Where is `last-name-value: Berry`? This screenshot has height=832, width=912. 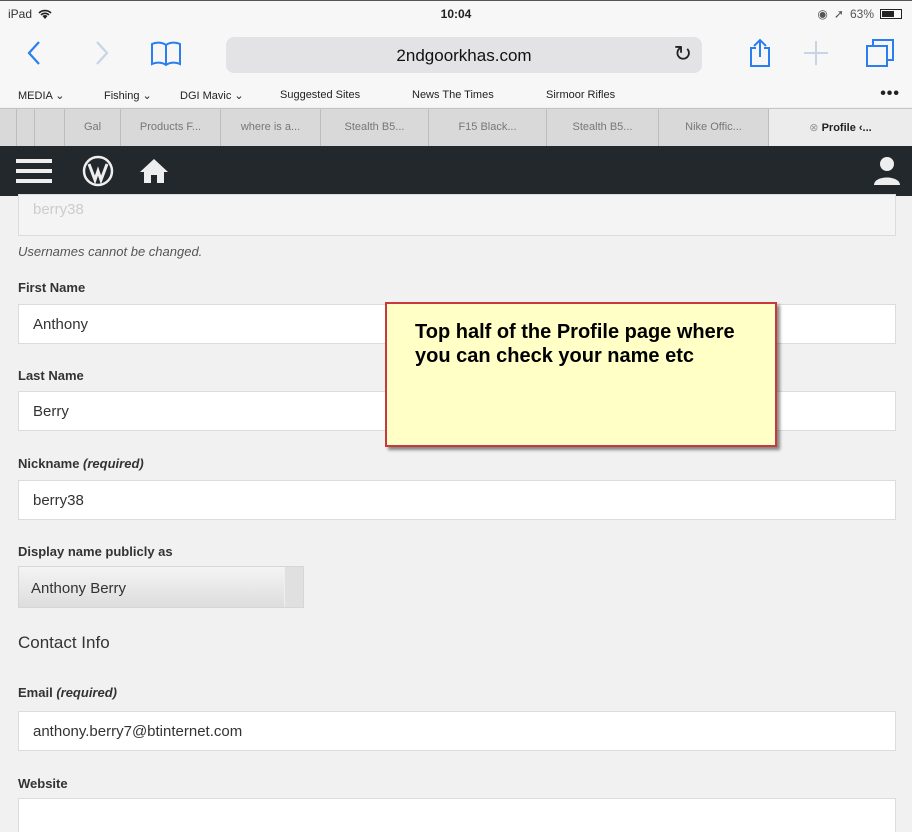 last-name-value: Berry is located at coordinates (51, 411).